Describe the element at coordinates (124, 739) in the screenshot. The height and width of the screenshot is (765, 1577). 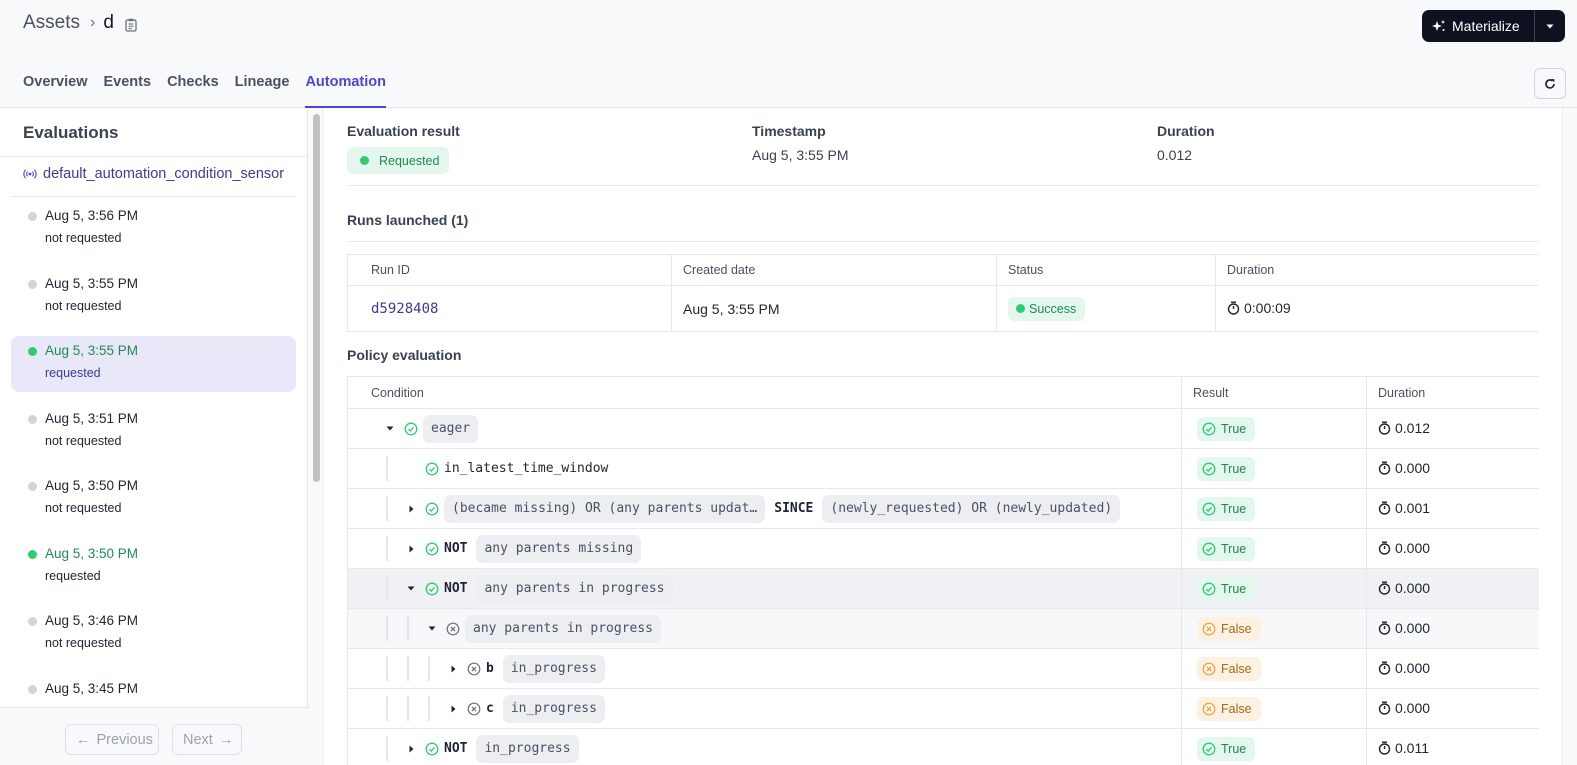
I see `previous-label: Previous` at that location.